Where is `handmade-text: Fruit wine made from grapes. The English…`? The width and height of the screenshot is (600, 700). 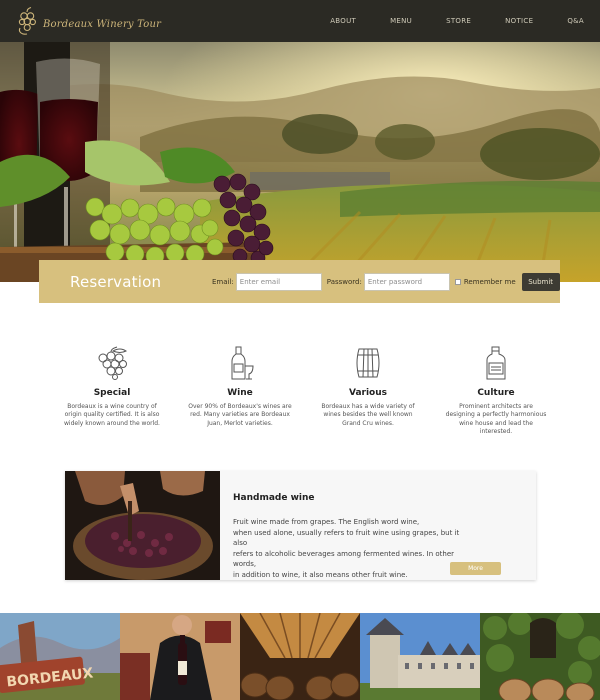
handmade-text: Fruit wine made from grapes. The English… is located at coordinates (349, 549).